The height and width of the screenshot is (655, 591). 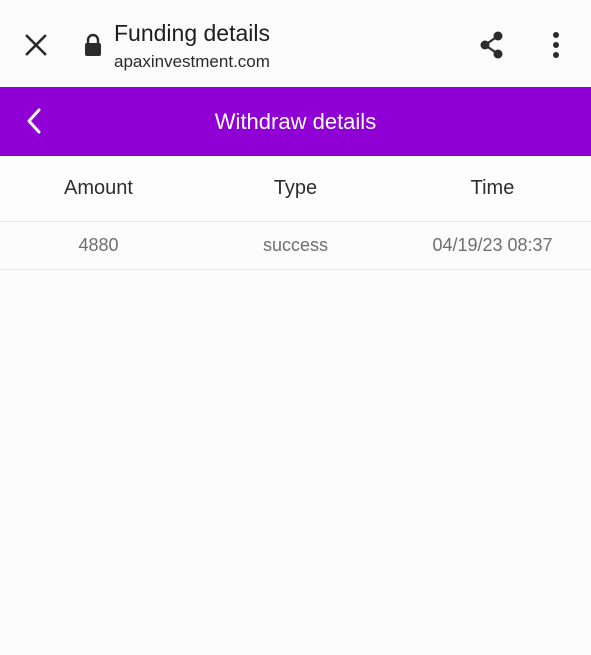 What do you see at coordinates (93, 44) in the screenshot?
I see `lock-icon` at bounding box center [93, 44].